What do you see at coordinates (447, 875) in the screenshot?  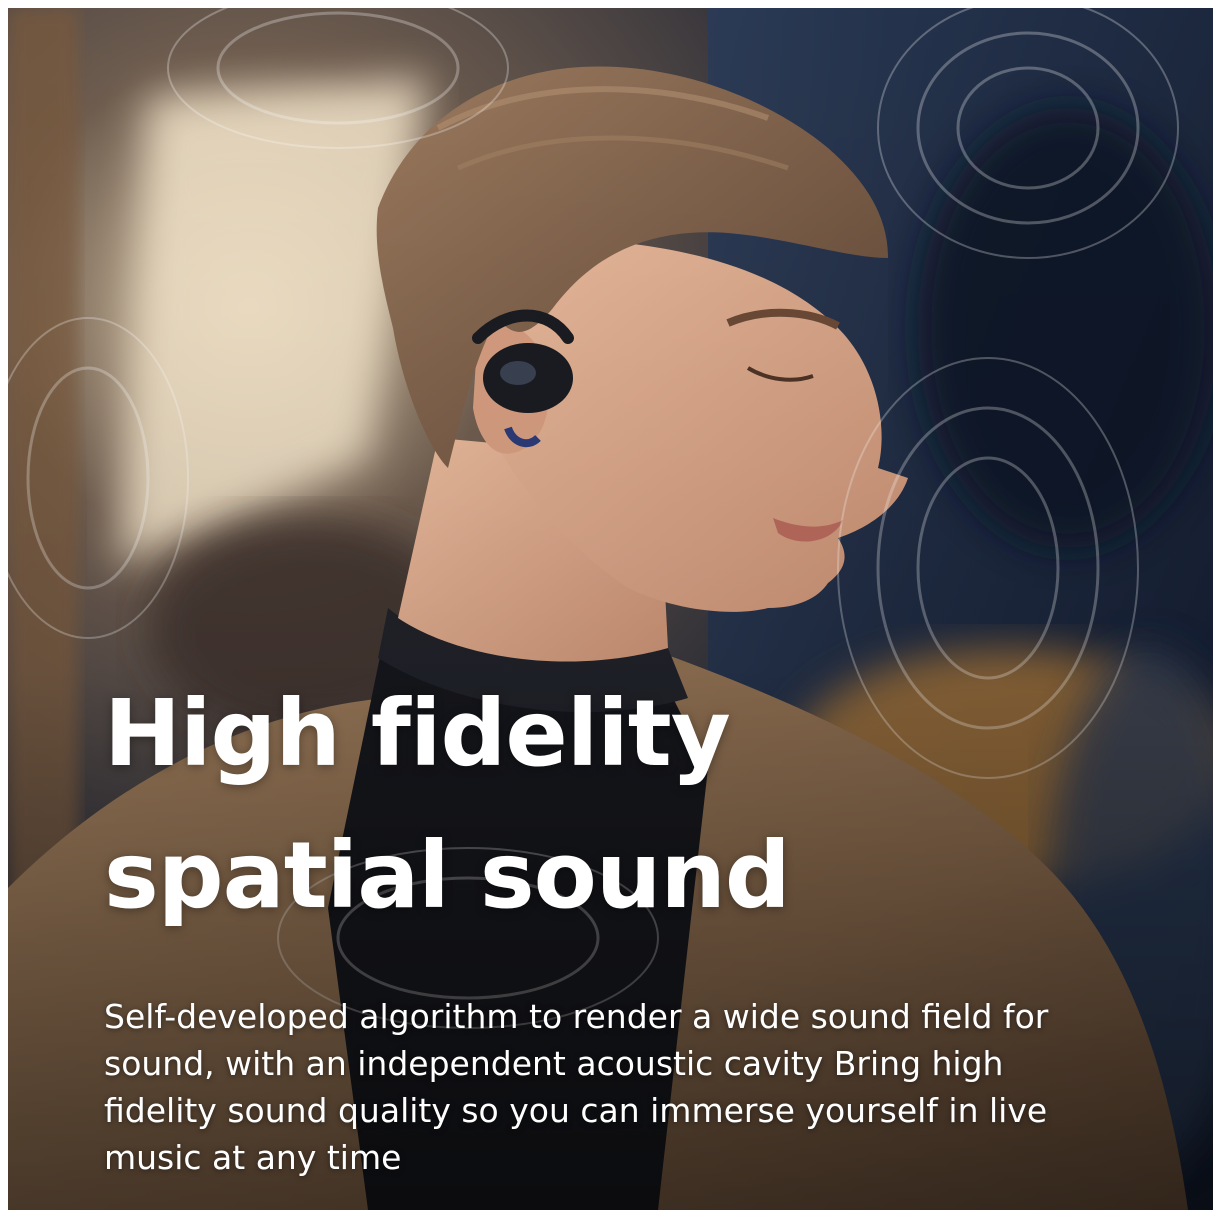 I see `headline-line-2: spatial sound` at bounding box center [447, 875].